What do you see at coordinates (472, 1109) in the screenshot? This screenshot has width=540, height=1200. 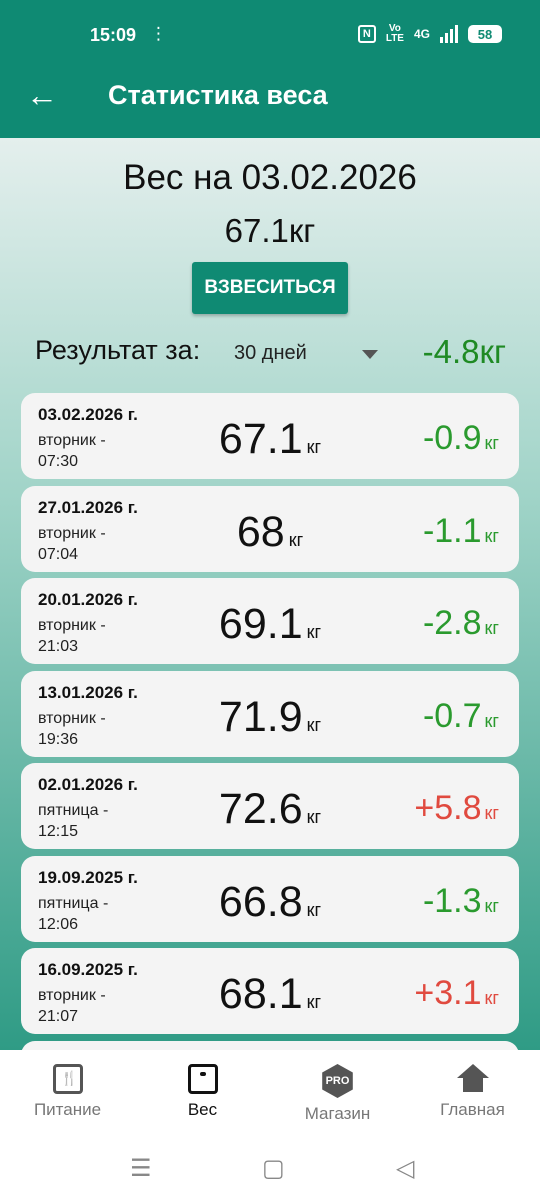 I see `nav-label: Главная` at bounding box center [472, 1109].